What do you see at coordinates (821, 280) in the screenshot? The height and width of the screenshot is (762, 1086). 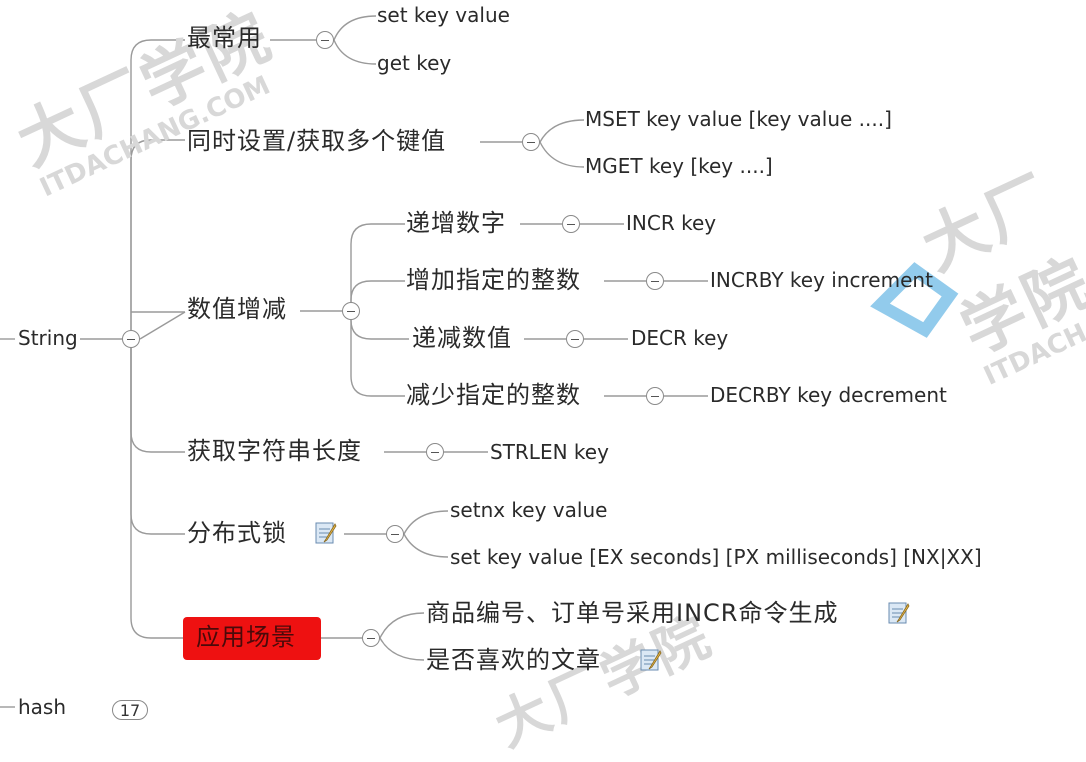 I see `numeric-incrby-cmd: INCRBY key increment` at bounding box center [821, 280].